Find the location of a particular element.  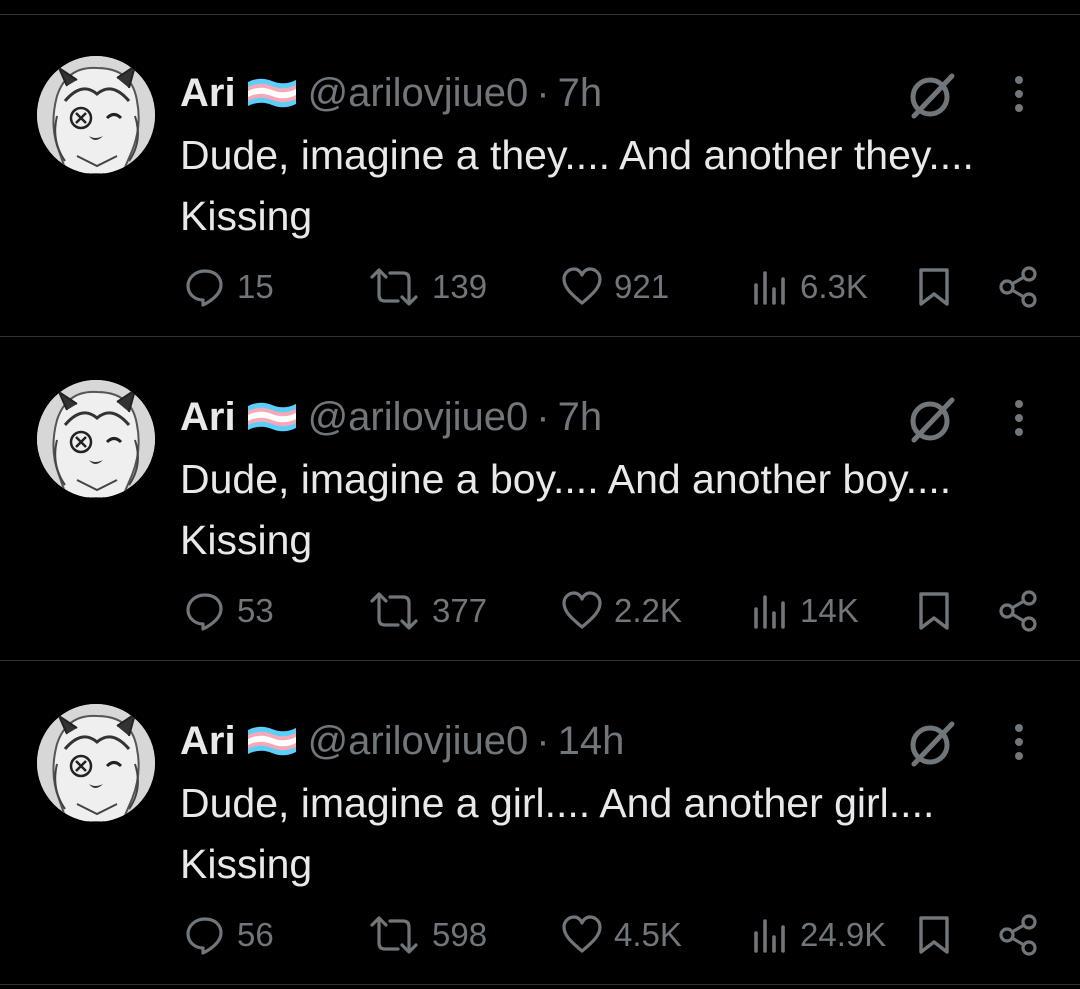

views-count: 6.3K is located at coordinates (834, 286).